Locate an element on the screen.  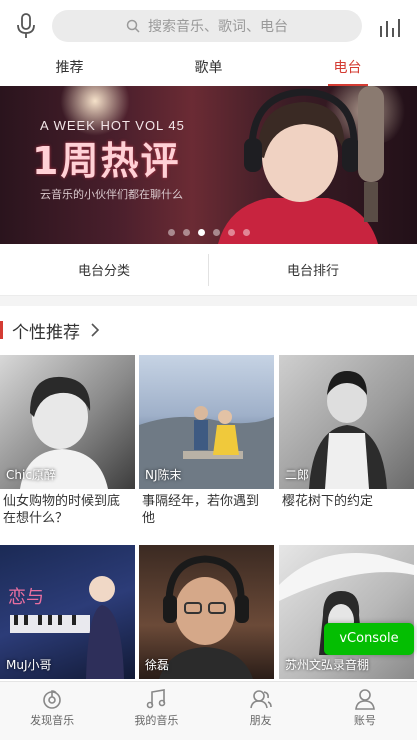
radio-ranking-button: 电台排行 is located at coordinates (313, 269).